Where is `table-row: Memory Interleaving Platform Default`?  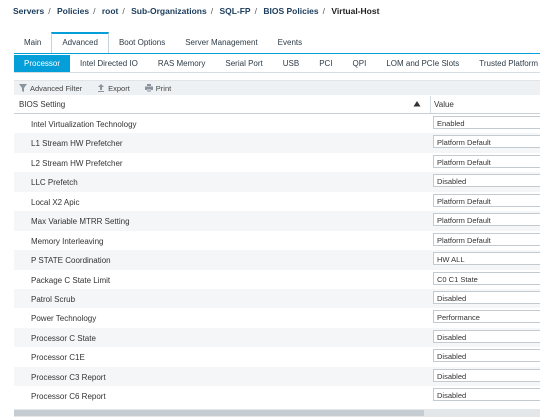
table-row: Memory Interleaving Platform Default is located at coordinates (277, 240).